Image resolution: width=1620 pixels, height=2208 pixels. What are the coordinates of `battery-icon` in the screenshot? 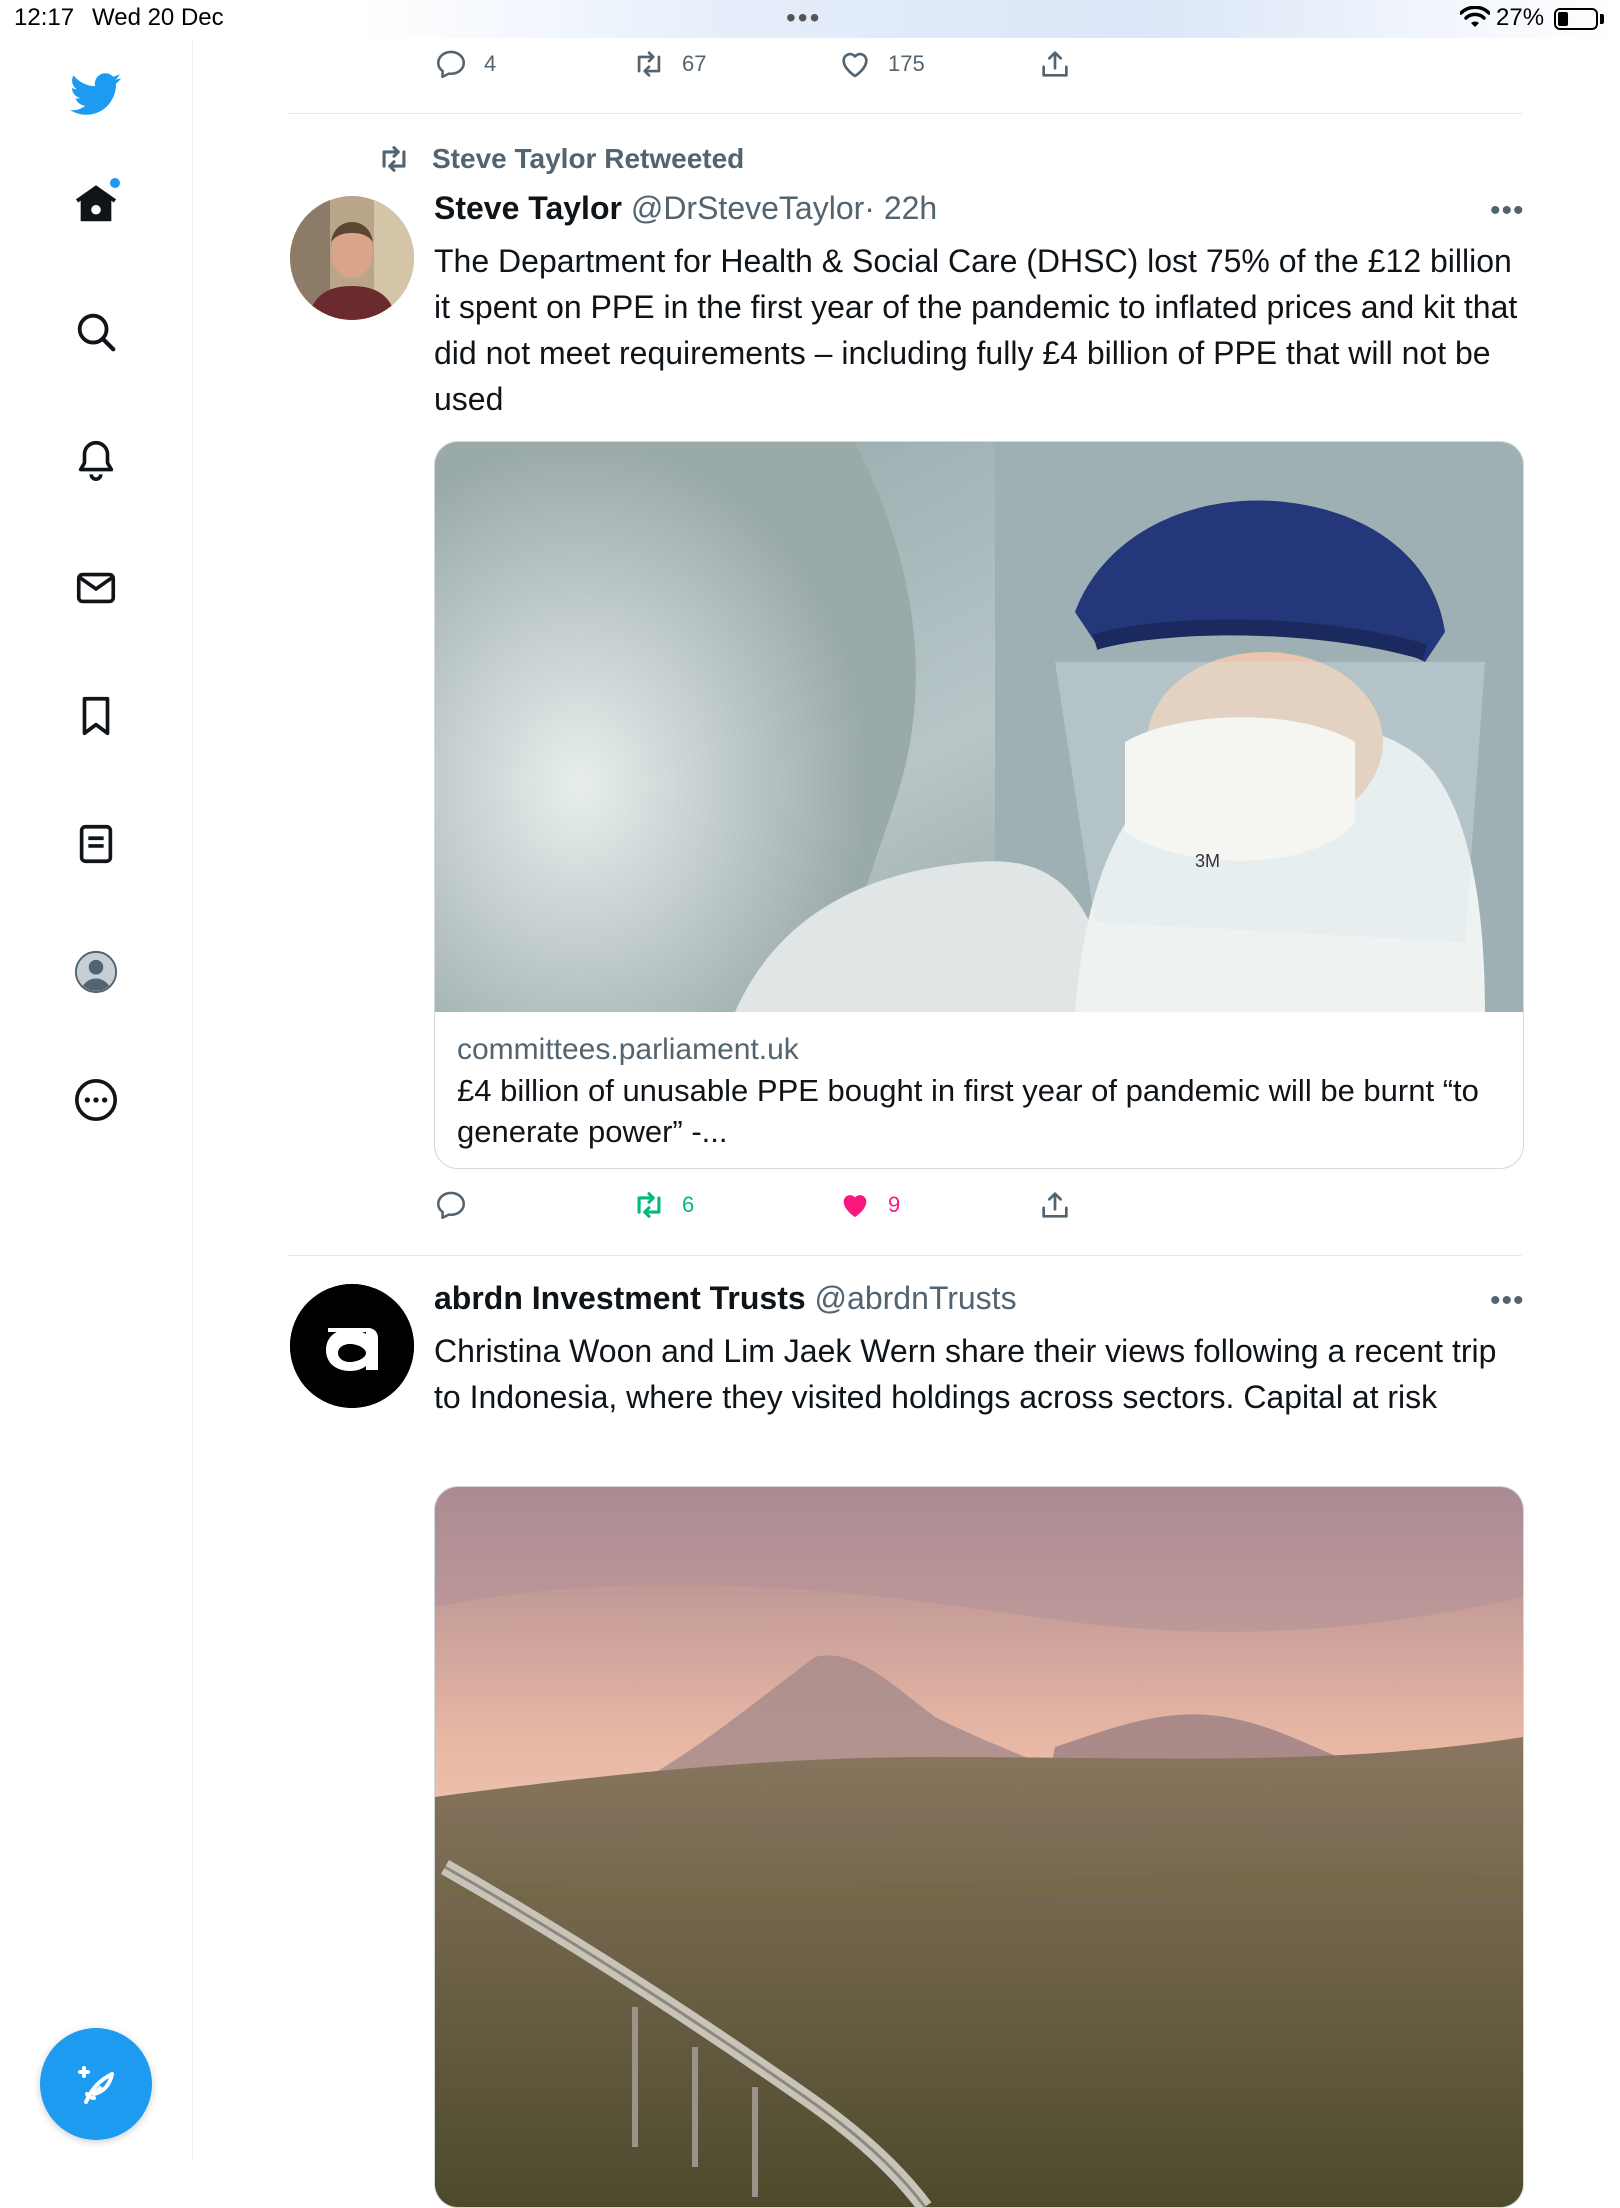 It's located at (1576, 19).